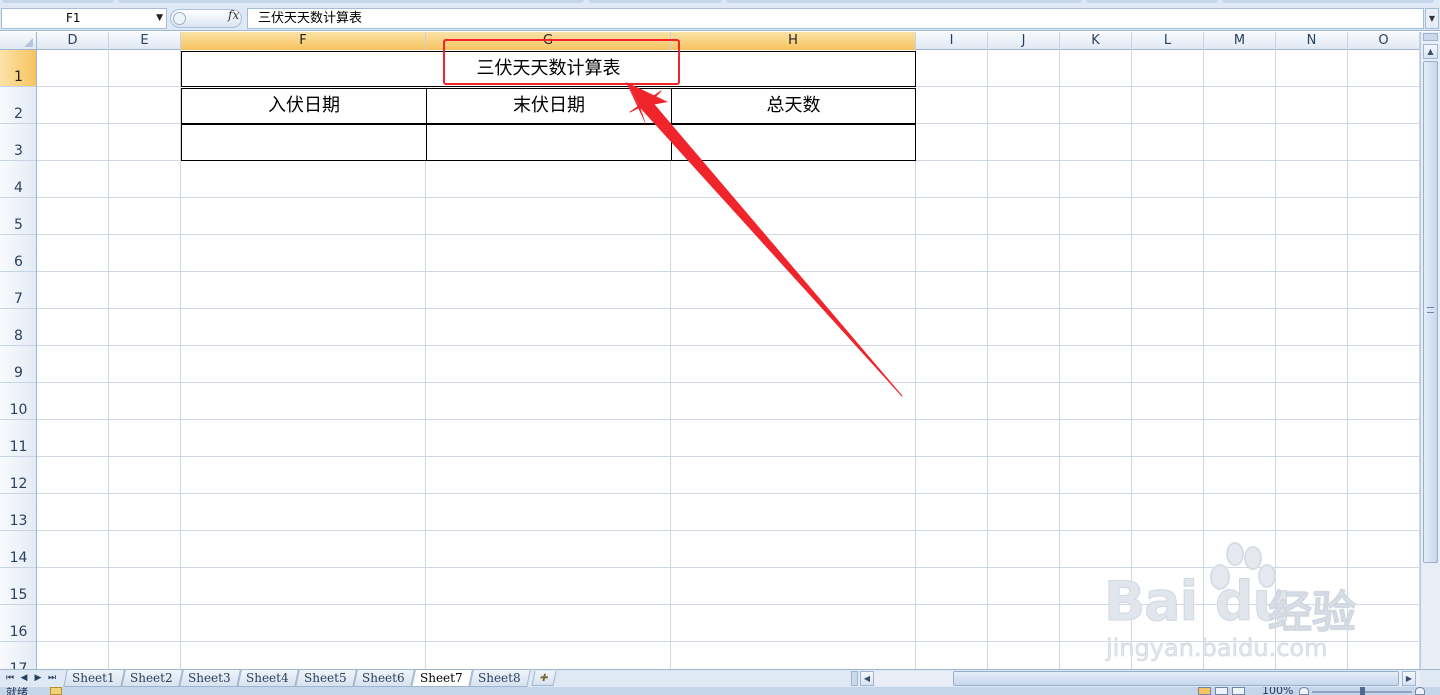 The height and width of the screenshot is (695, 1440). What do you see at coordinates (18, 623) in the screenshot?
I see `row-header-16: 16` at bounding box center [18, 623].